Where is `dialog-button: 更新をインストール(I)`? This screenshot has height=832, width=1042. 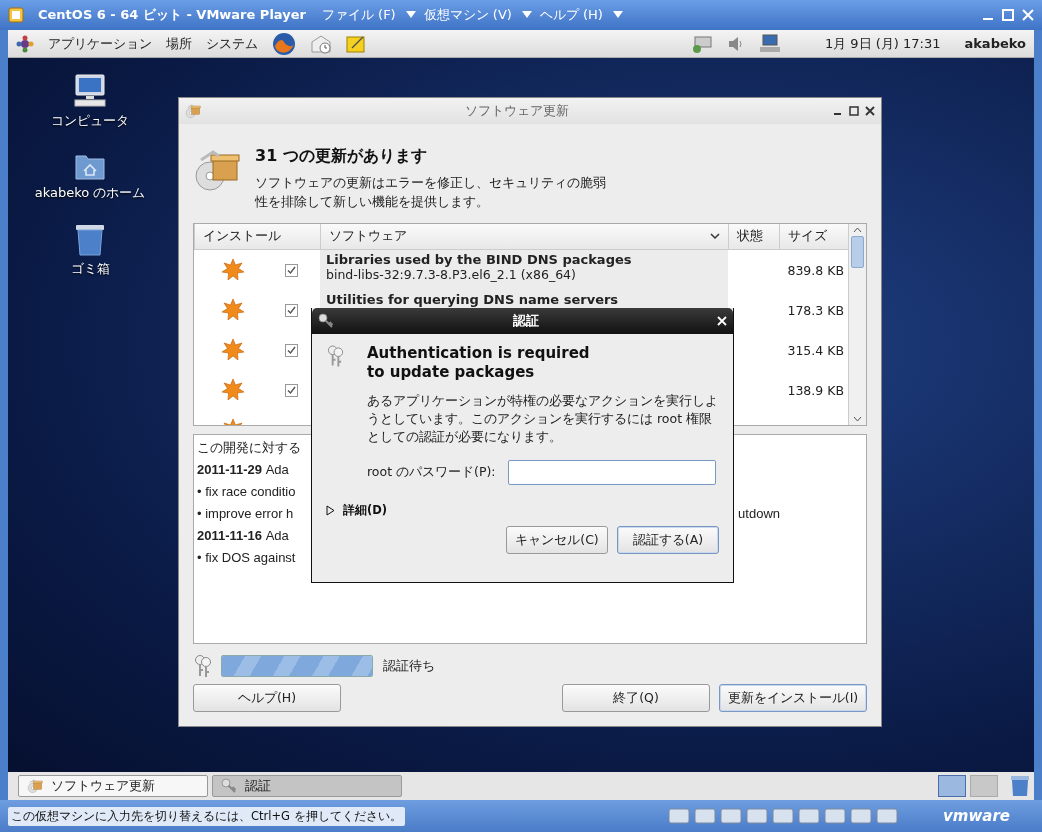
dialog-button: 更新をインストール(I) is located at coordinates (793, 698).